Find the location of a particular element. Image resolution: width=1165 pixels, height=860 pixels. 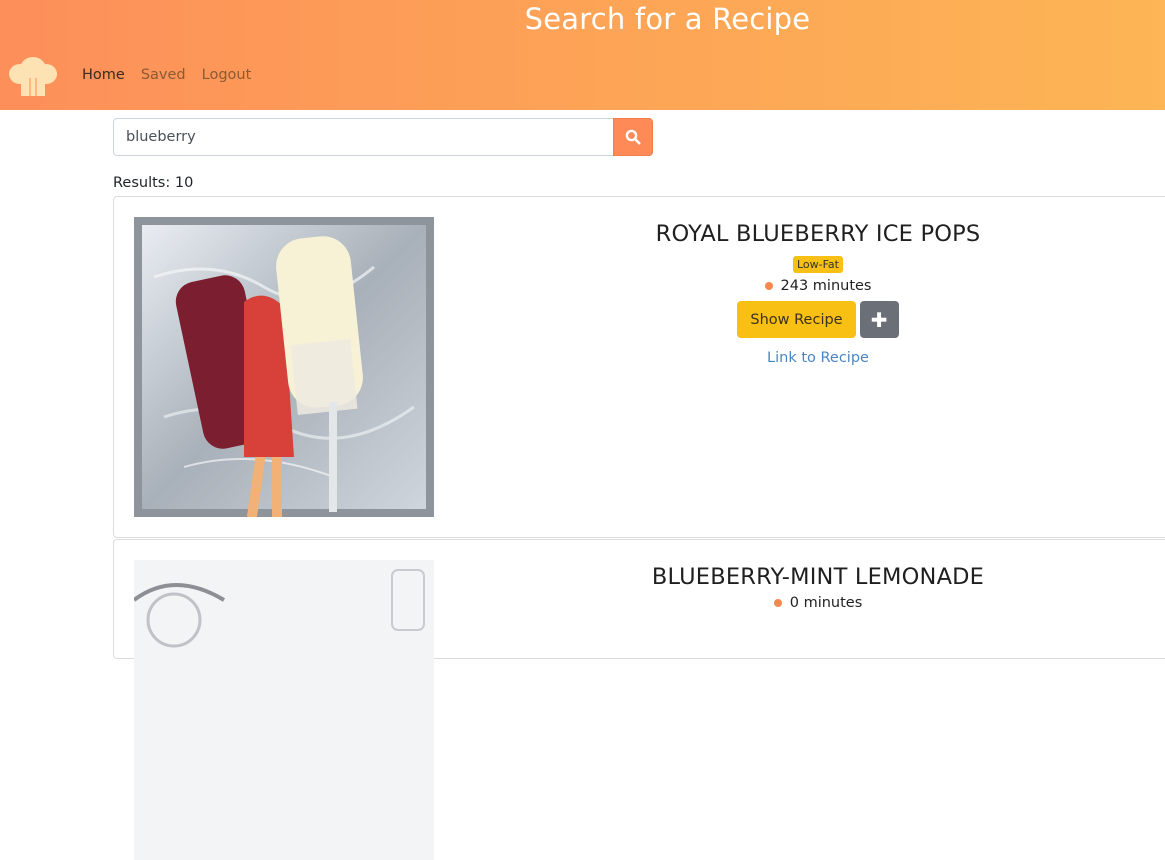

search-input is located at coordinates (363, 137).